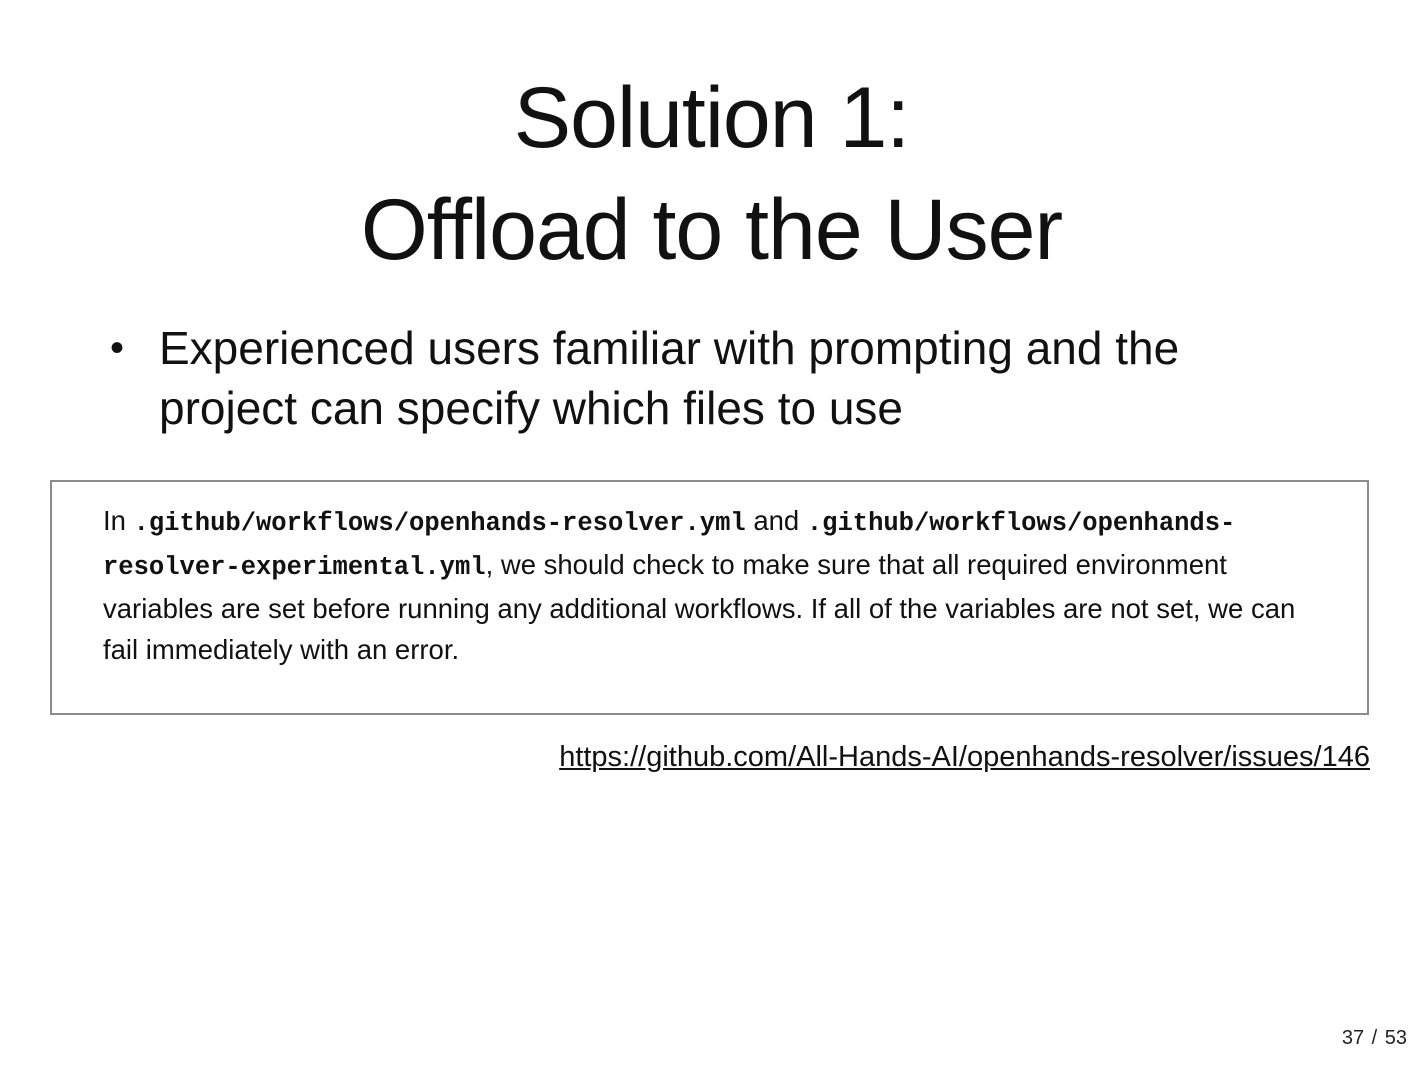 This screenshot has height=1067, width=1423. I want to click on quote-file-path-1: .github/workflows/openhands-resolver.yml, so click(439, 523).